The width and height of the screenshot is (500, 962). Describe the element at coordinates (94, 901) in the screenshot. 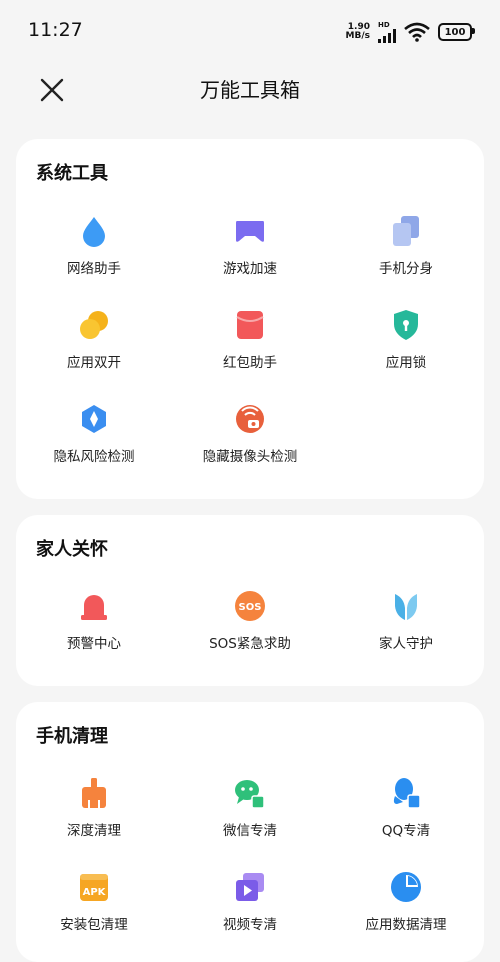

I see `tool-apk-clean: APK 安装包清理` at that location.